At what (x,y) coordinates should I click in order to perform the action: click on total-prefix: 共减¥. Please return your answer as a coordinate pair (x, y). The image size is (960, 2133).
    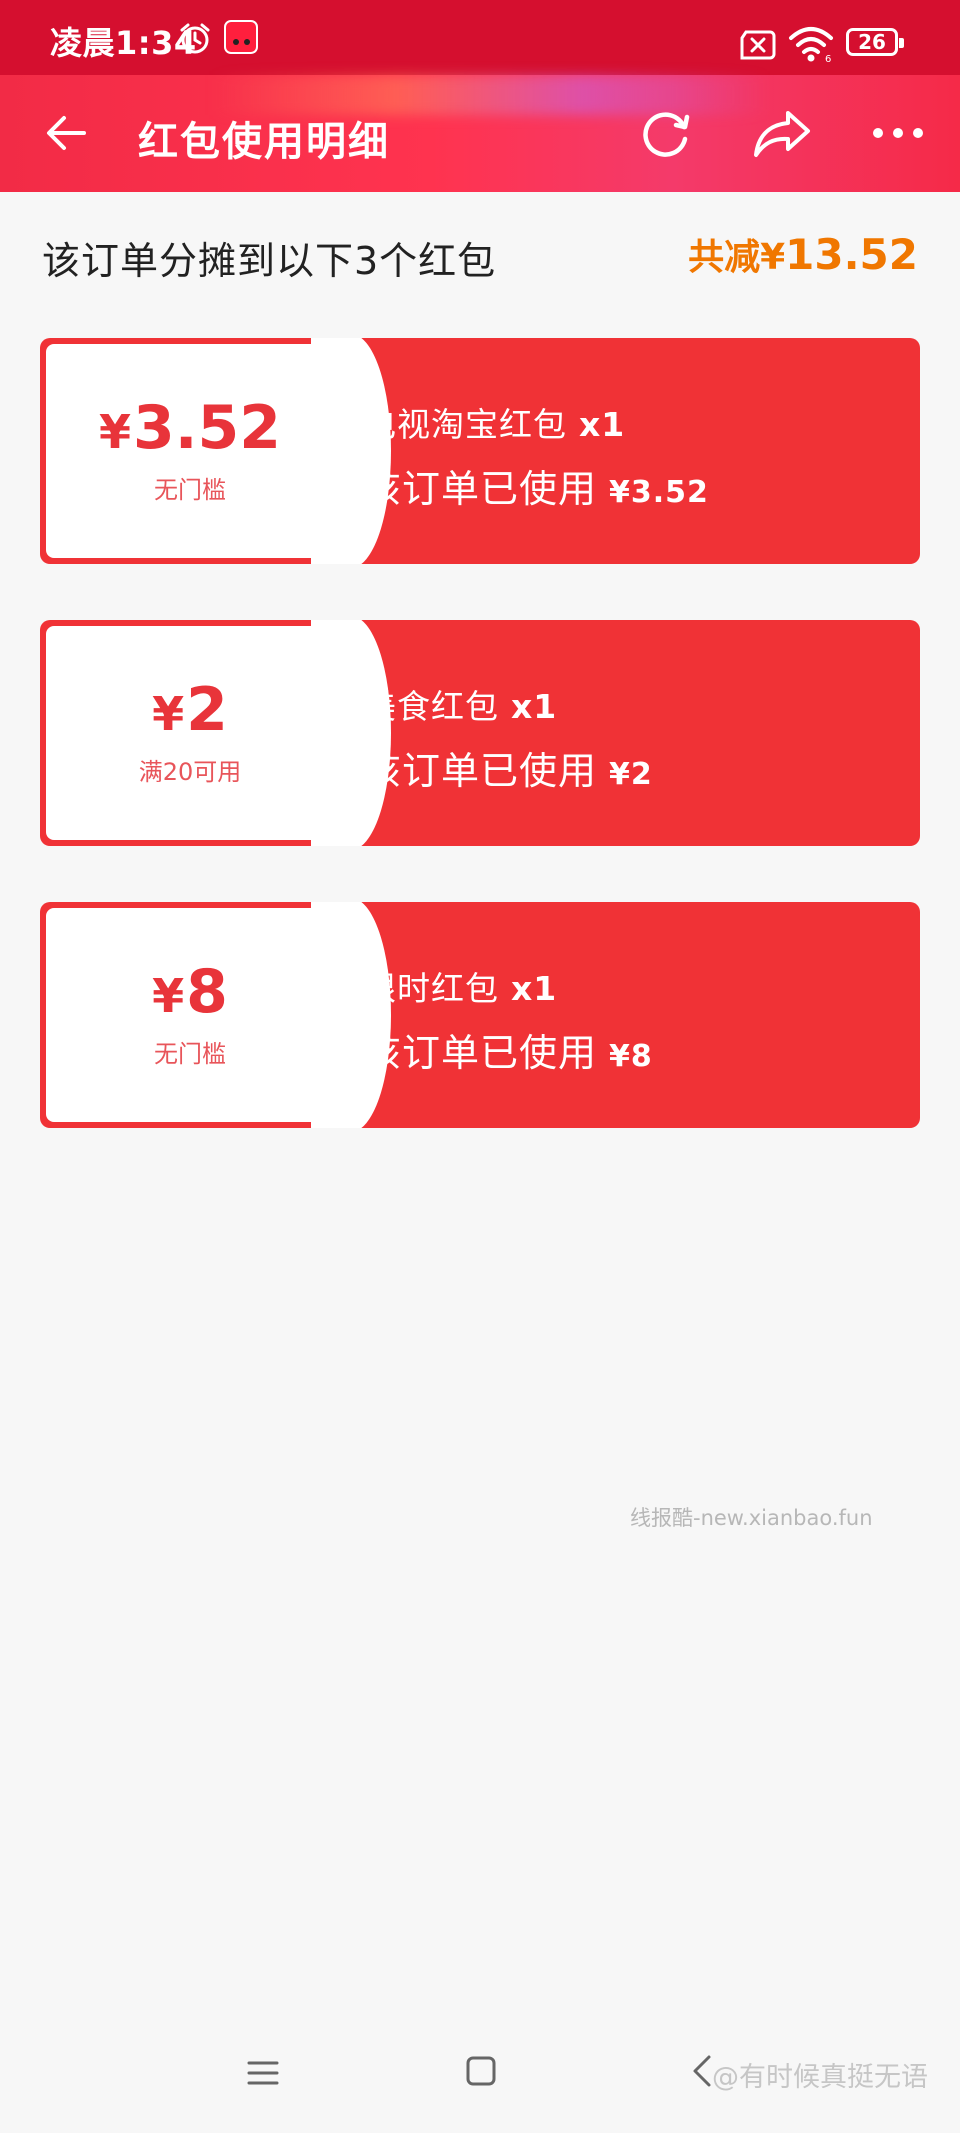
    Looking at the image, I should click on (737, 257).